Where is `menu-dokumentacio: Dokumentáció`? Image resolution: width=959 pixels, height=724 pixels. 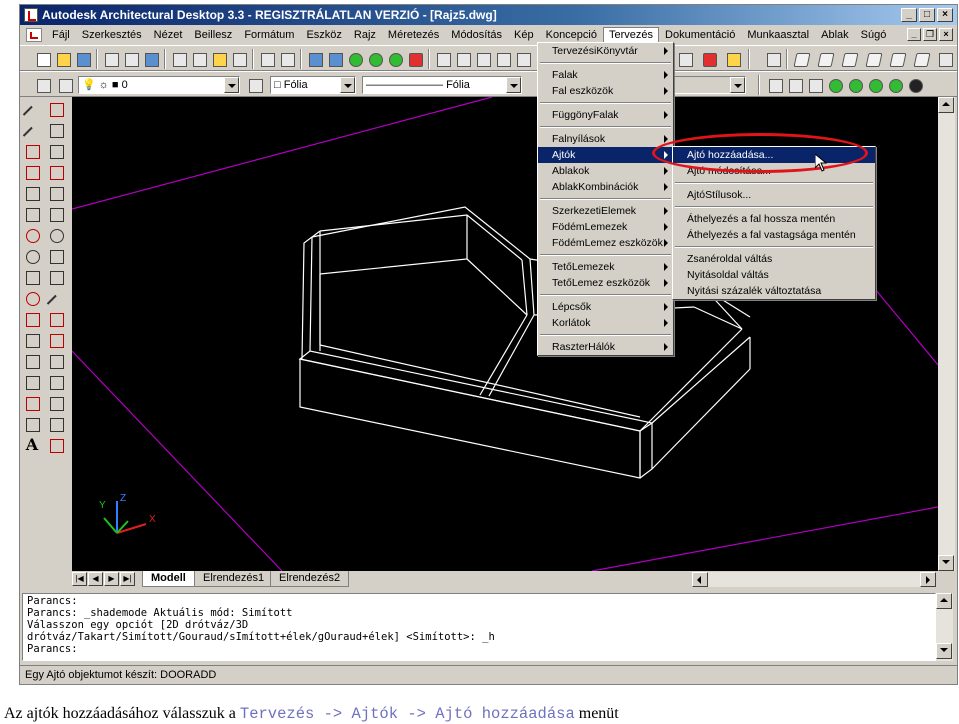 menu-dokumentacio: Dokumentáció is located at coordinates (700, 35).